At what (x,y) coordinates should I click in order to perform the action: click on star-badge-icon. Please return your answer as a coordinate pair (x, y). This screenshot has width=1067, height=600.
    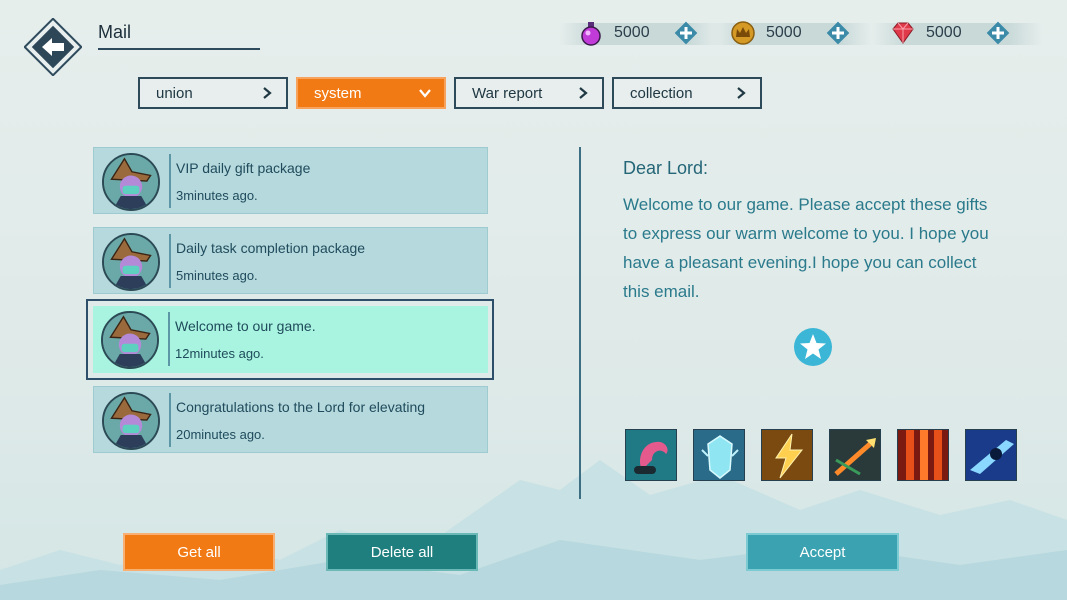
    Looking at the image, I should click on (813, 347).